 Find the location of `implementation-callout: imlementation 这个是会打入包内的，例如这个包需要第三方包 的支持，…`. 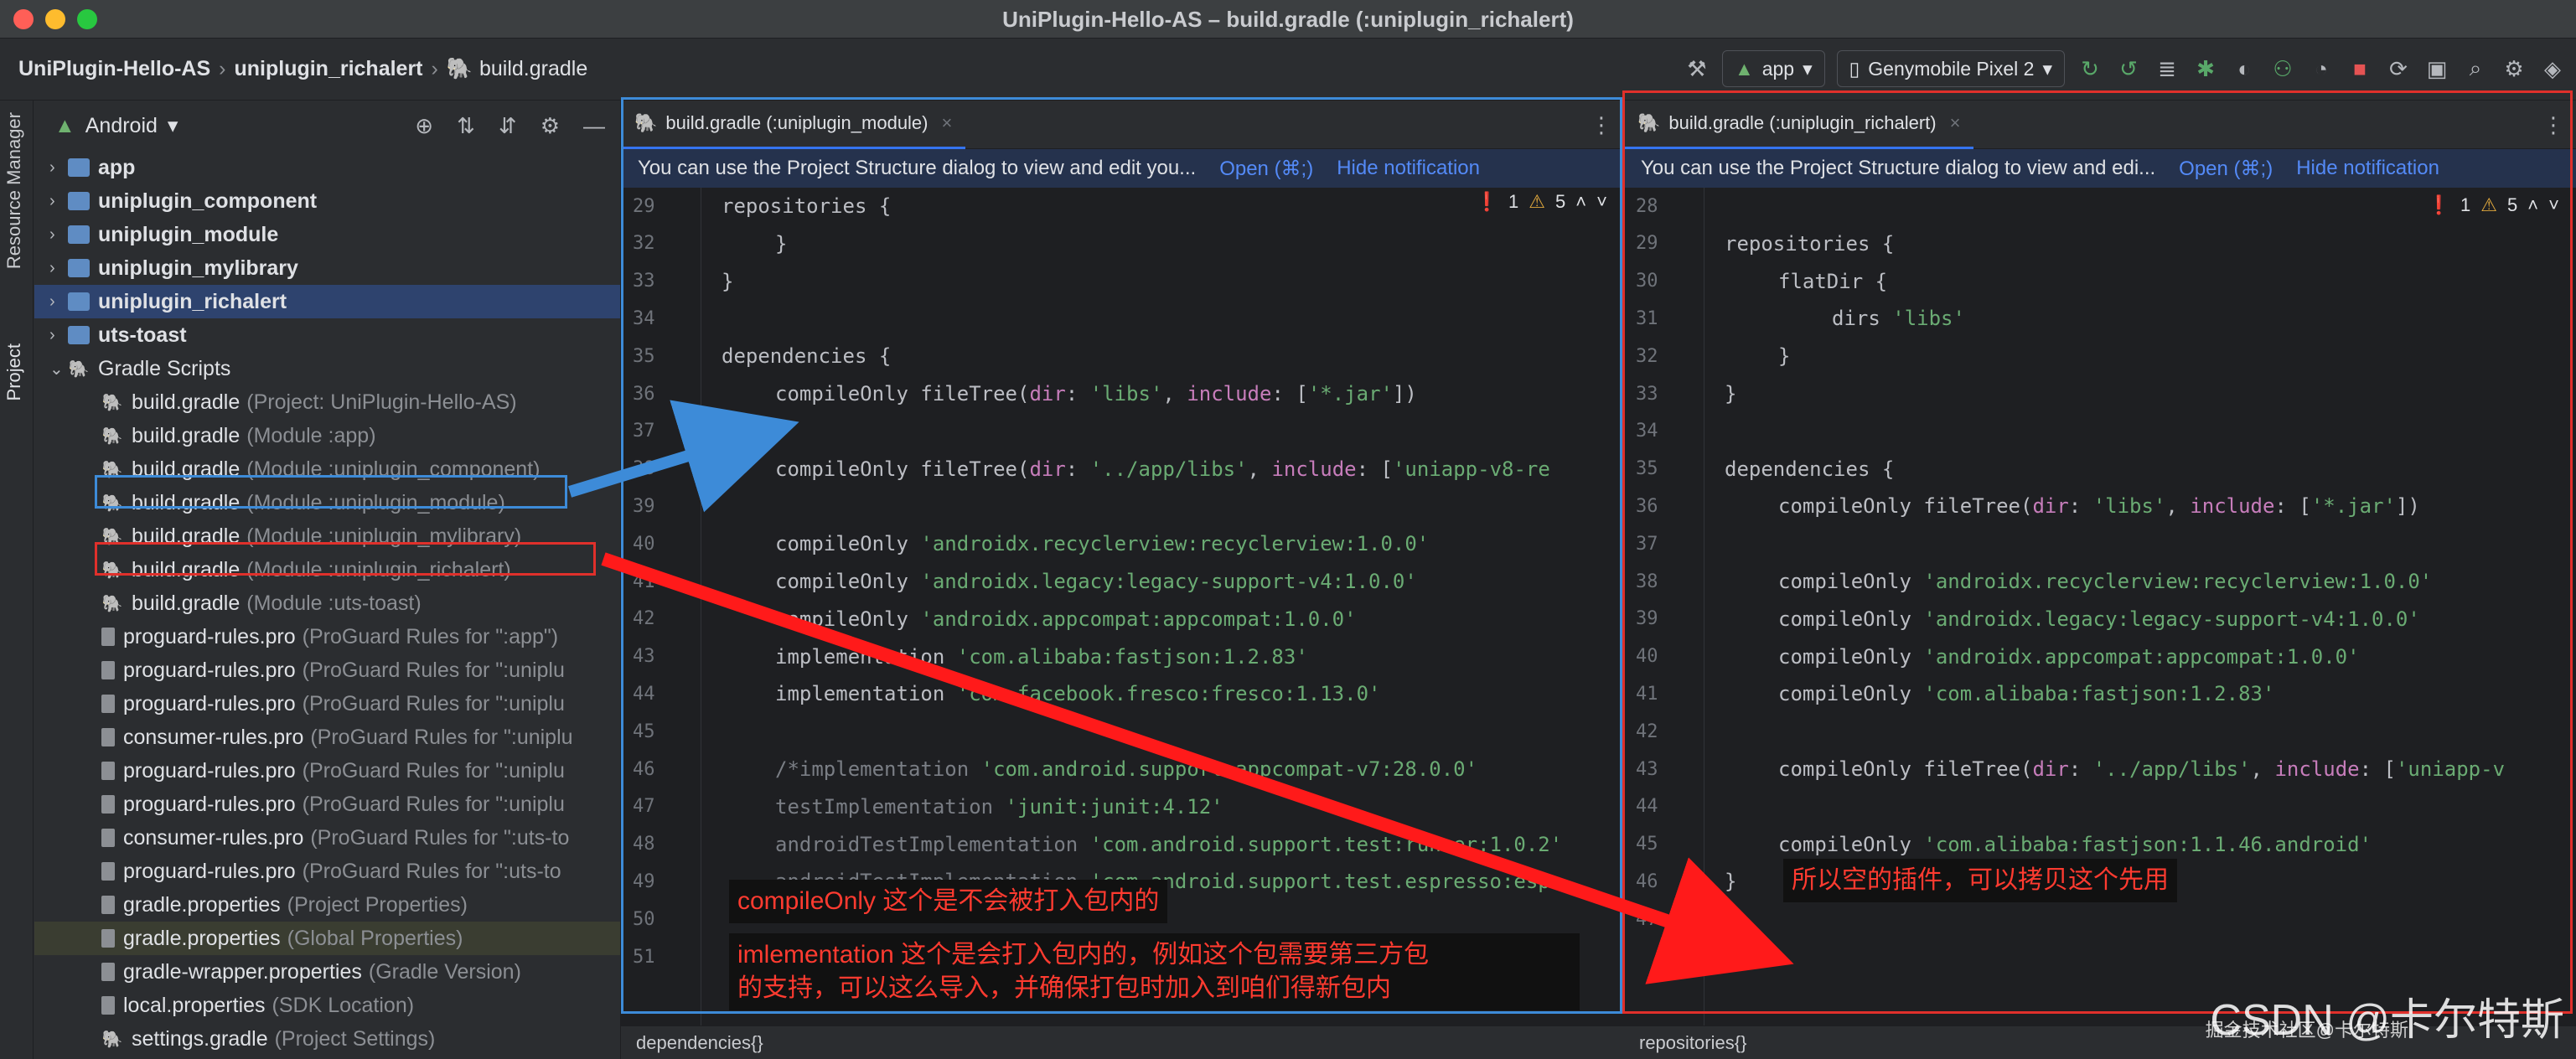

implementation-callout: imlementation 这个是会打入包内的，例如这个包需要第三方包 的支持，… is located at coordinates (1154, 972).